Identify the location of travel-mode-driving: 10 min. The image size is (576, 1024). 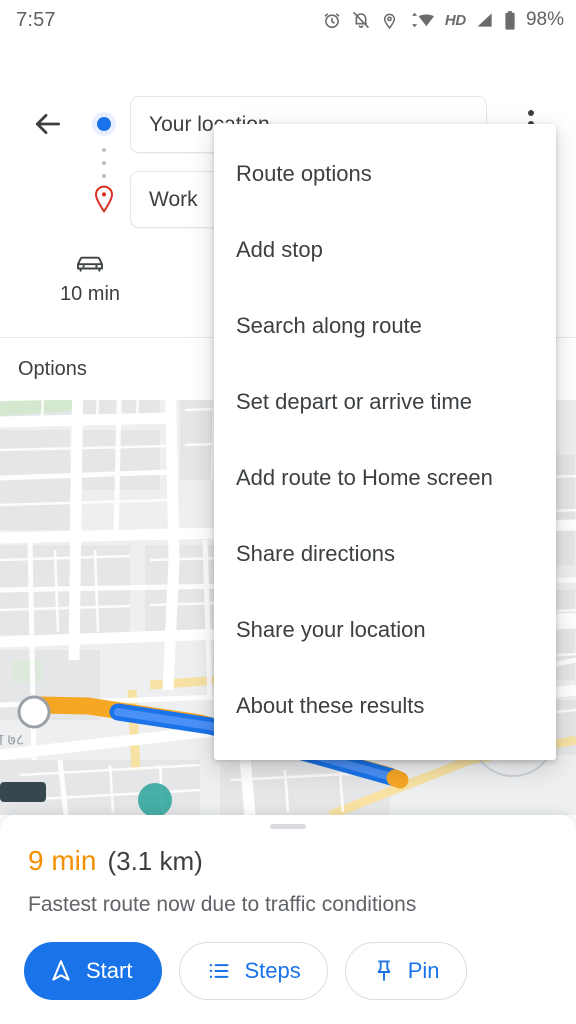
(90, 278).